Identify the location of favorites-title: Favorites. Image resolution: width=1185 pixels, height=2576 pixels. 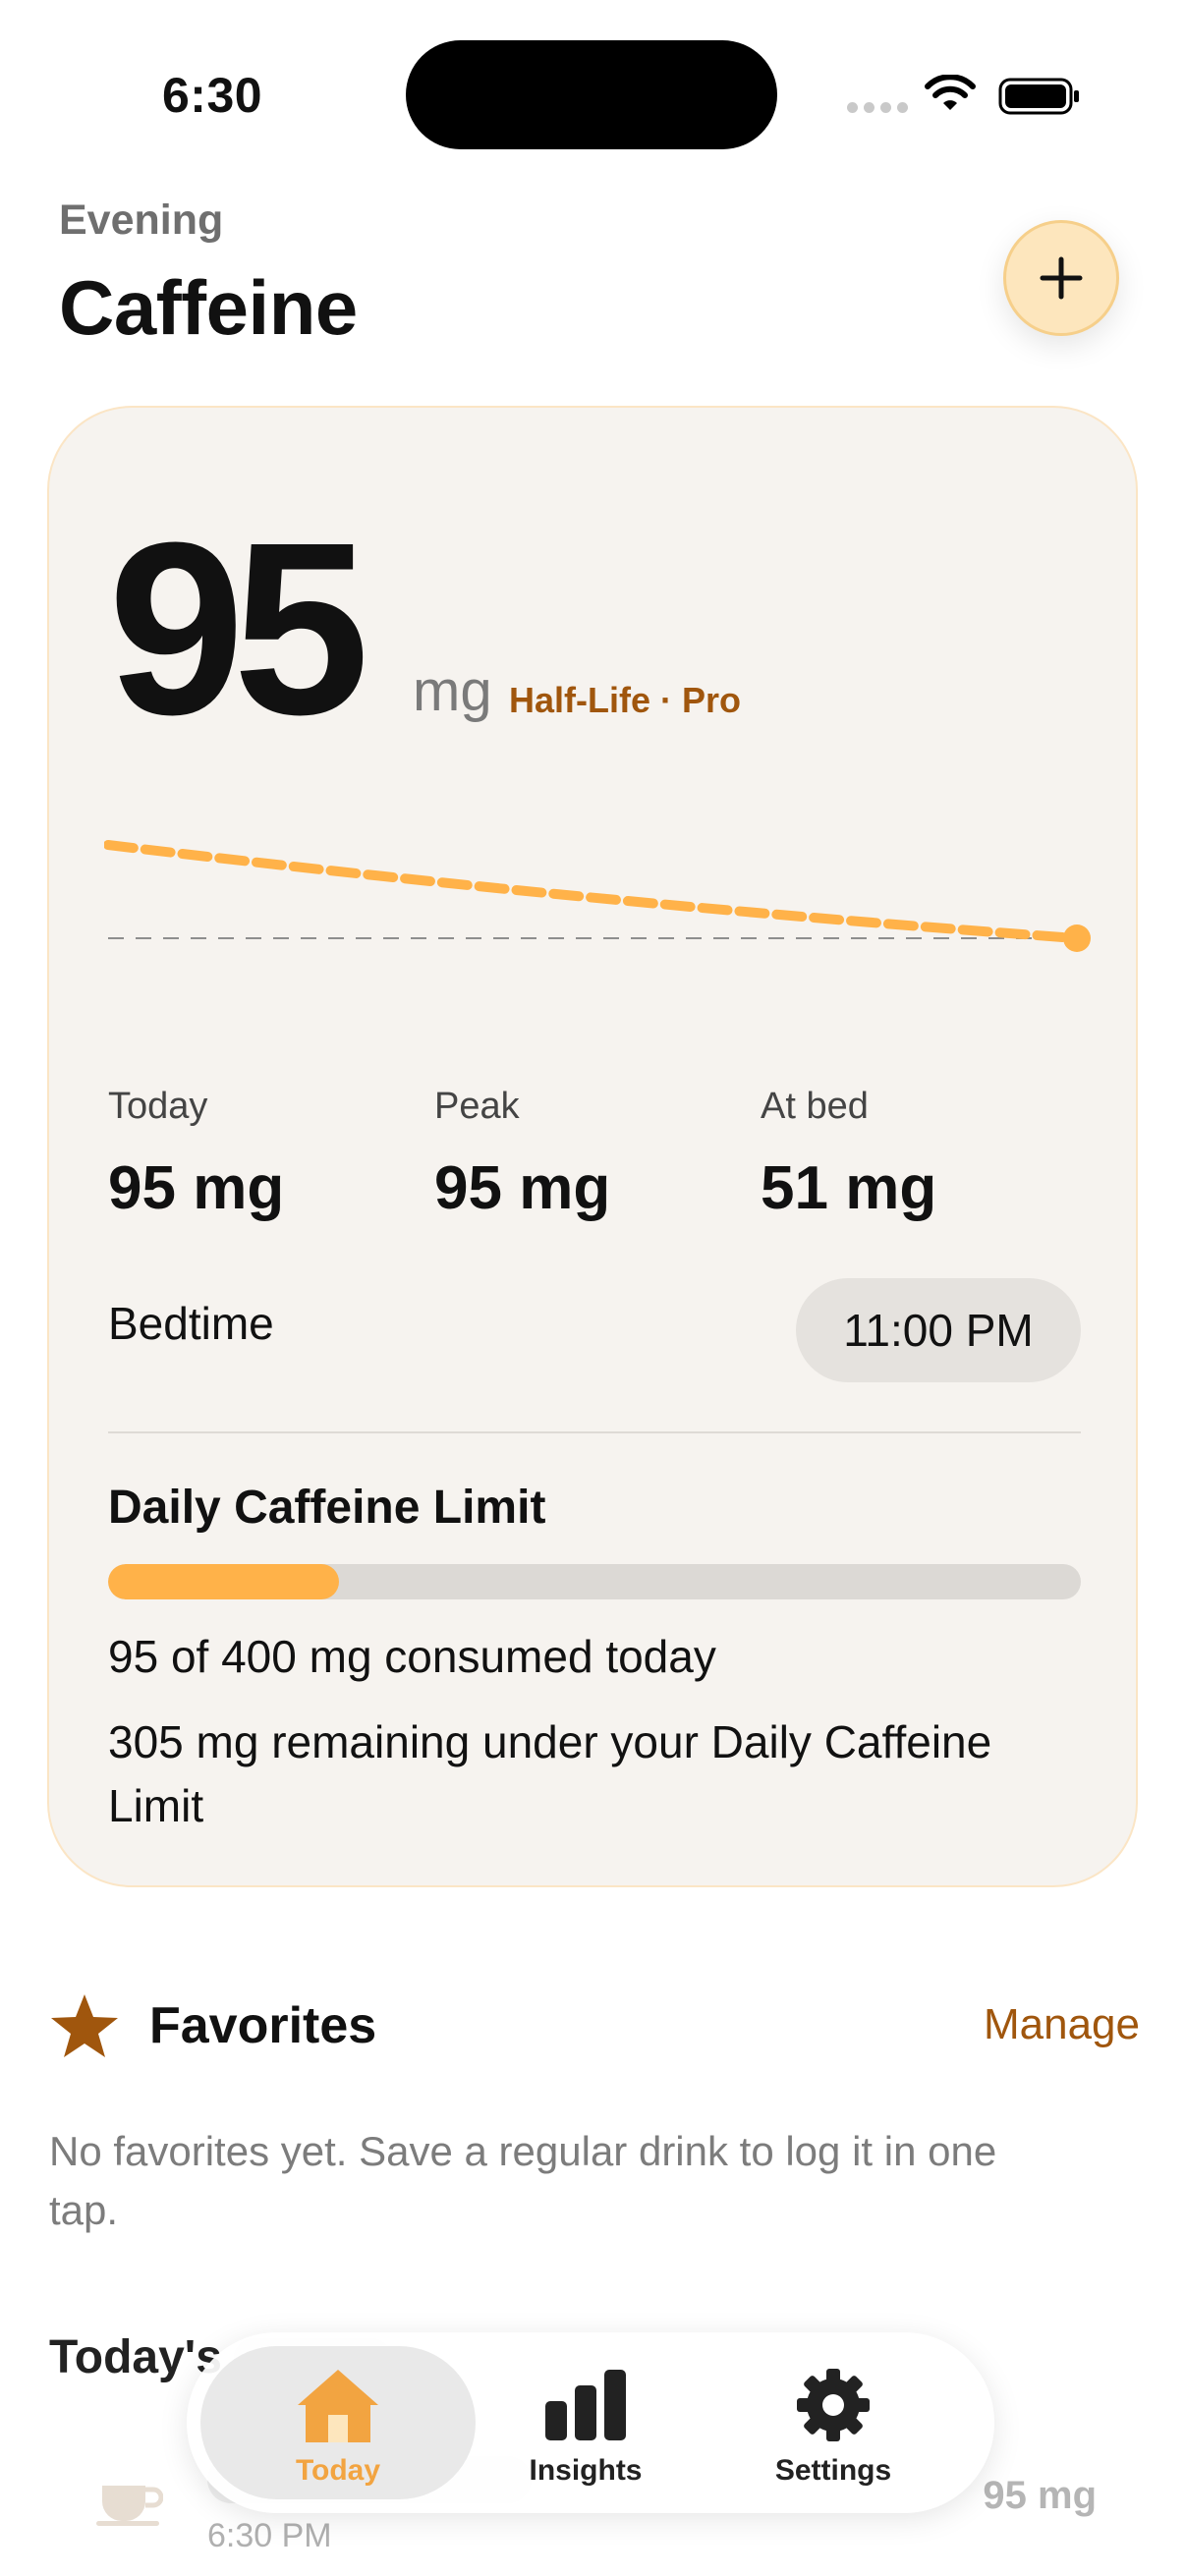
(263, 2025).